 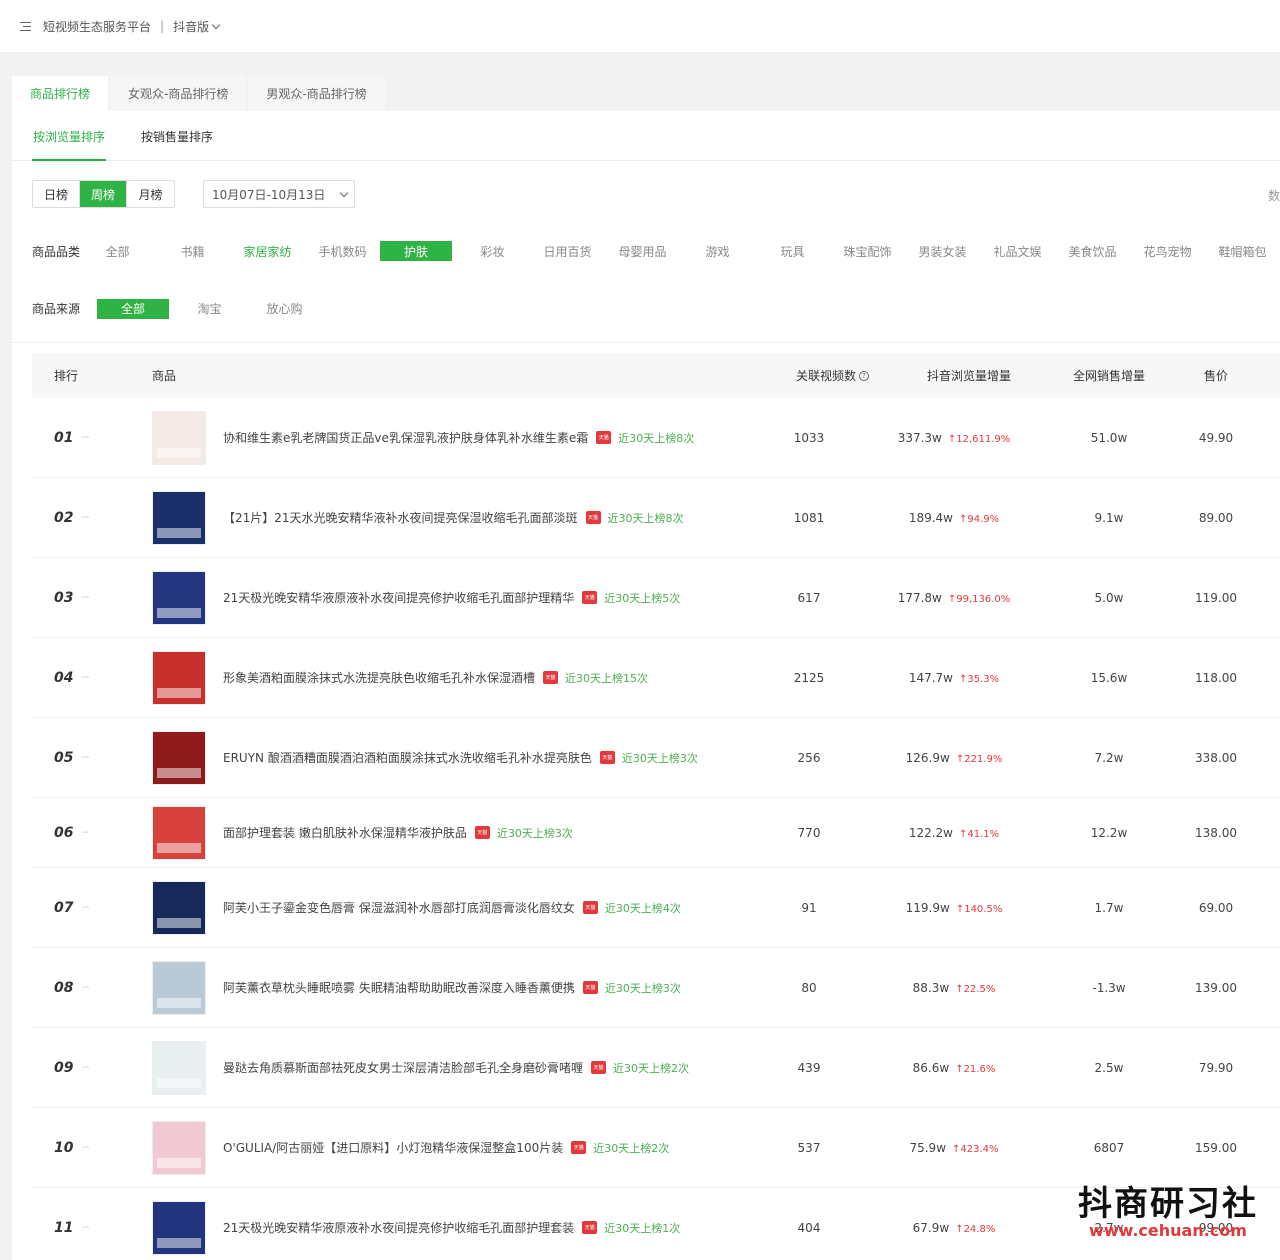 I want to click on price: 159.00, so click(x=1216, y=1147).